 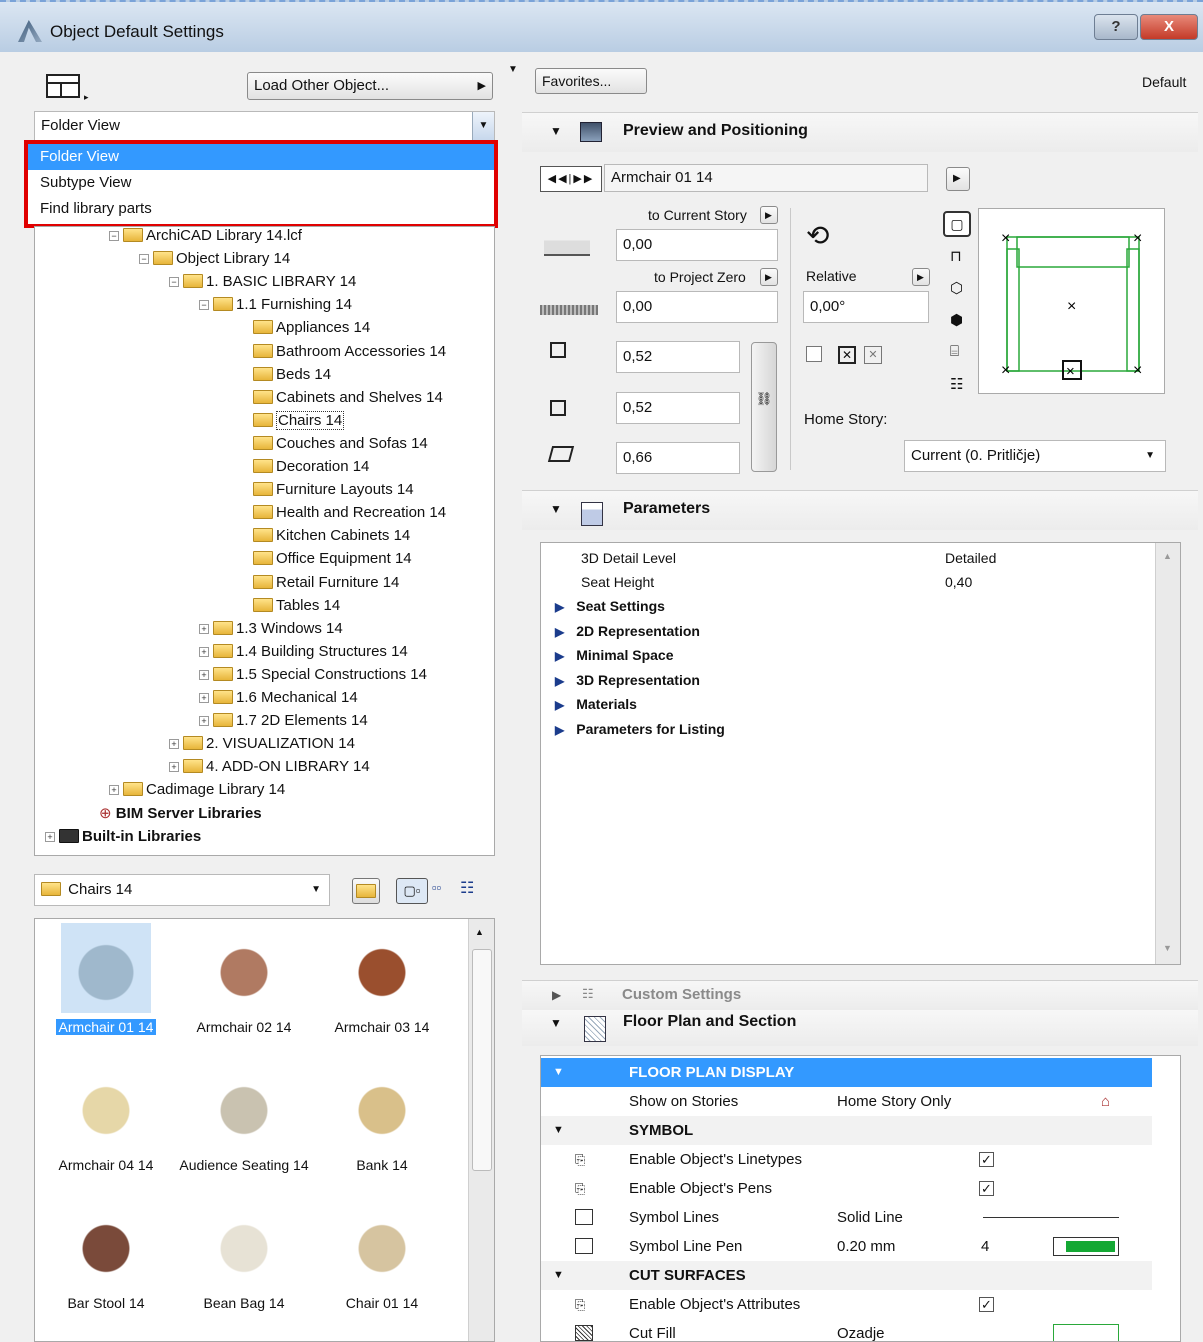 What do you see at coordinates (957, 224) in the screenshot?
I see `plan-view-button: ▢` at bounding box center [957, 224].